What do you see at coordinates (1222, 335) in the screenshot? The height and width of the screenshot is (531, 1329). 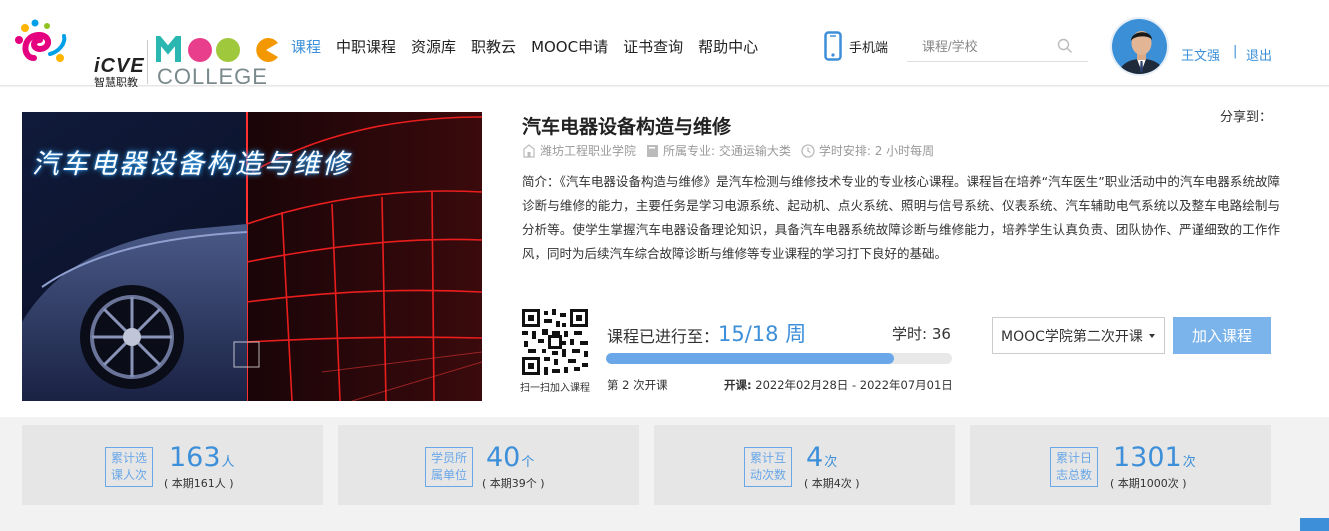 I see `join-course-button: 加入课程` at bounding box center [1222, 335].